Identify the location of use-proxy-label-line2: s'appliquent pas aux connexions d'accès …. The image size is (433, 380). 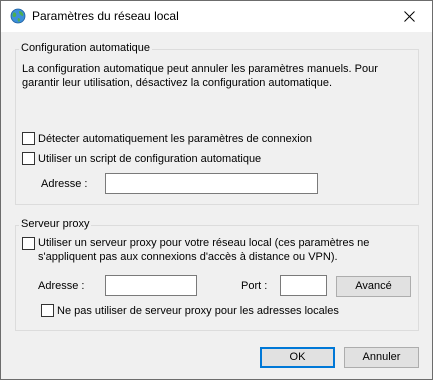
(188, 257).